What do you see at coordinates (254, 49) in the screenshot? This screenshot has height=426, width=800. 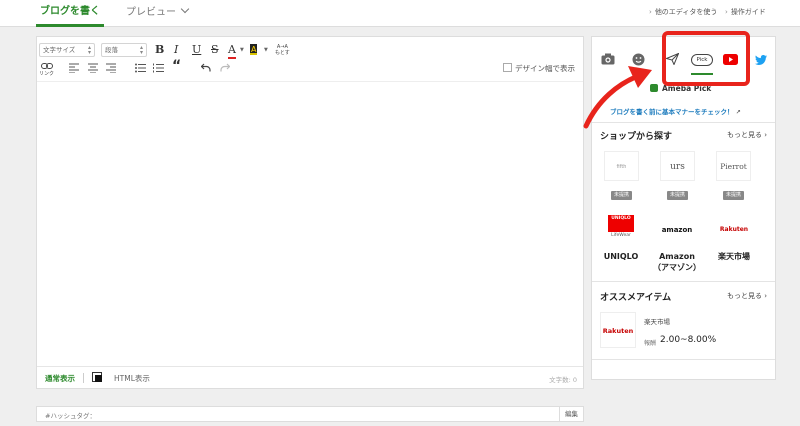 I see `bg-color-button: A` at bounding box center [254, 49].